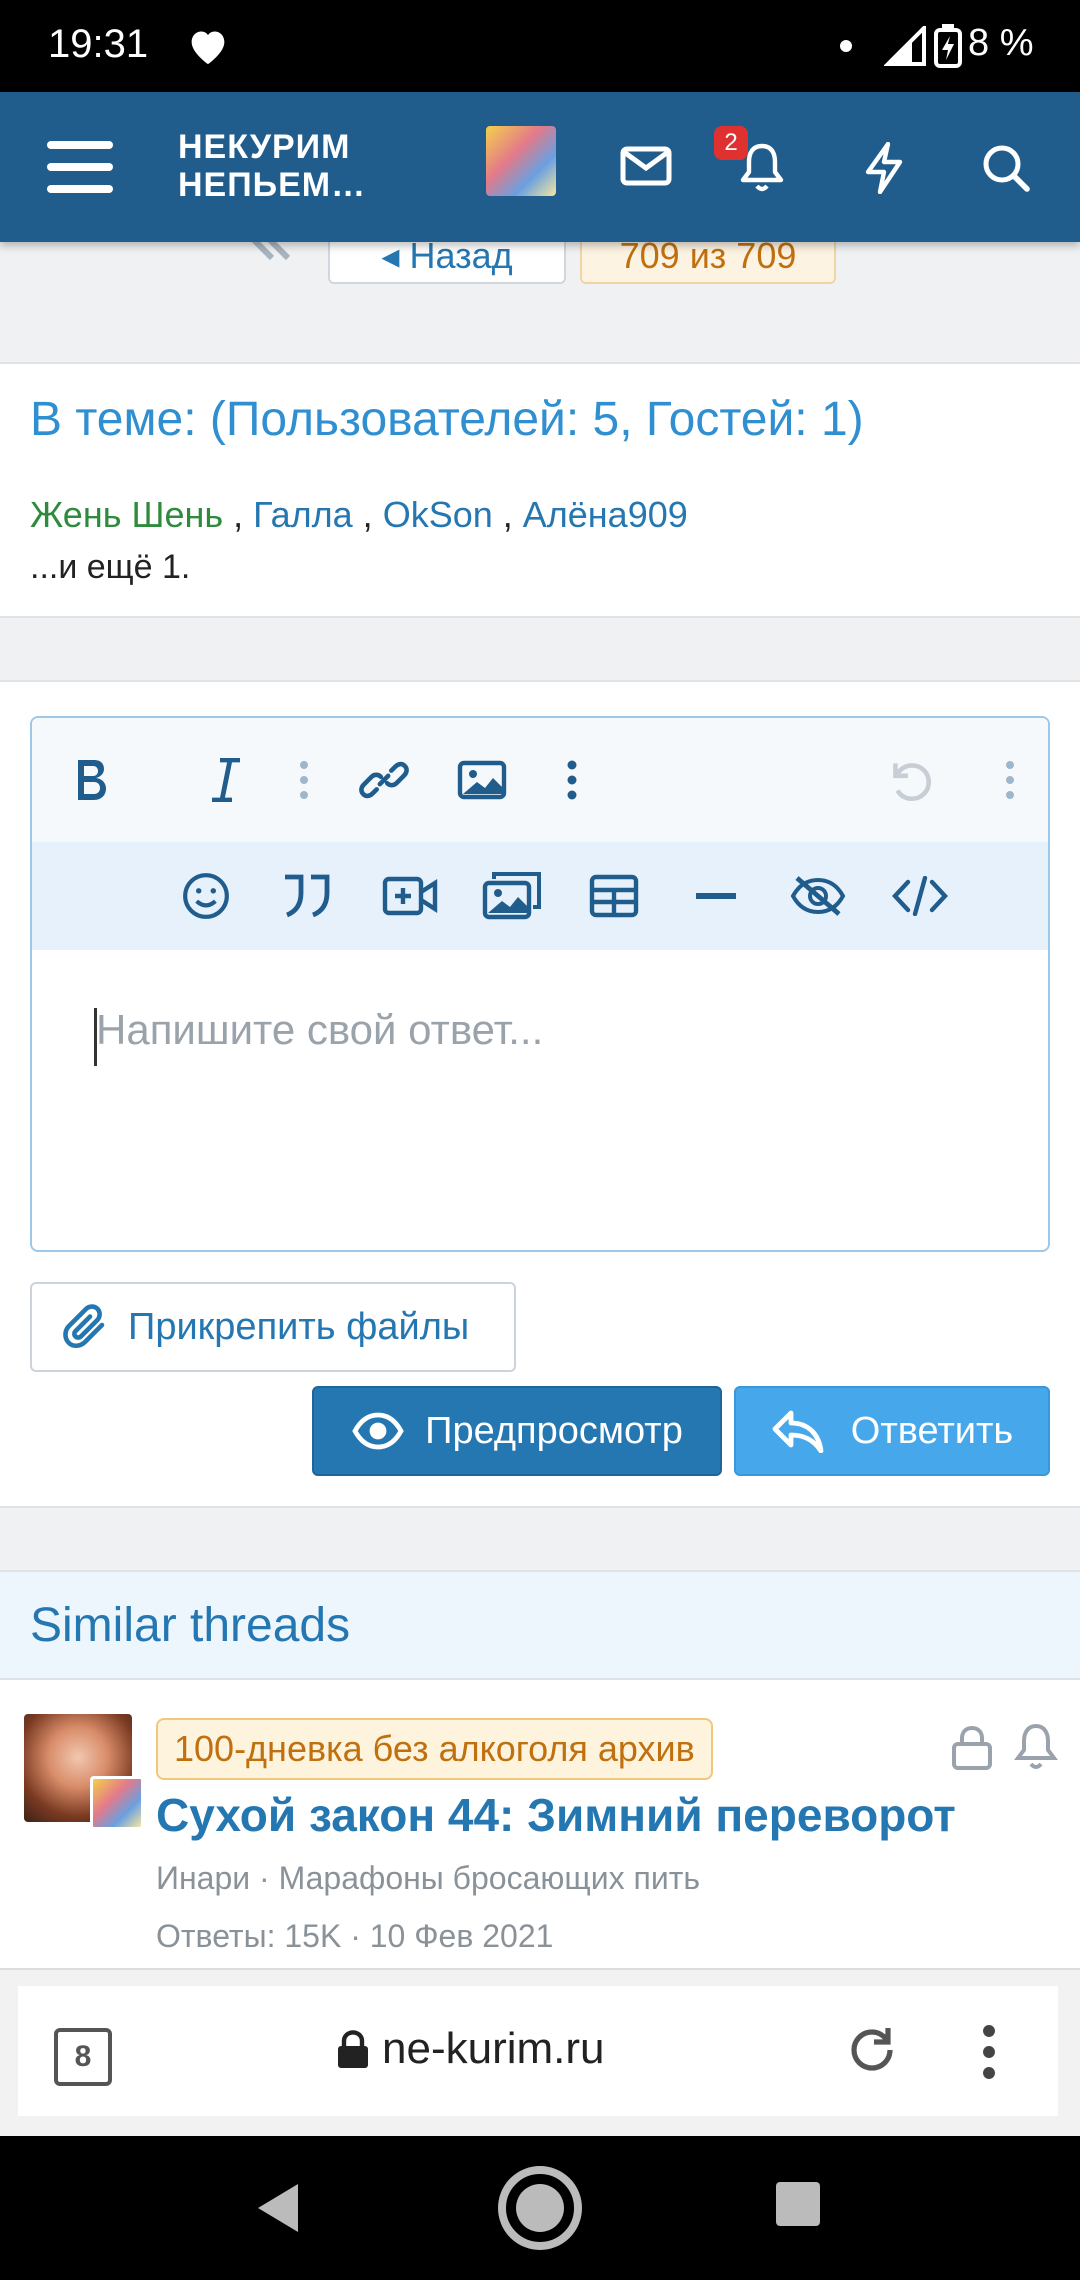 Image resolution: width=1080 pixels, height=2280 pixels. Describe the element at coordinates (493, 2049) in the screenshot. I see `url-field: ne-kurim.ru` at that location.